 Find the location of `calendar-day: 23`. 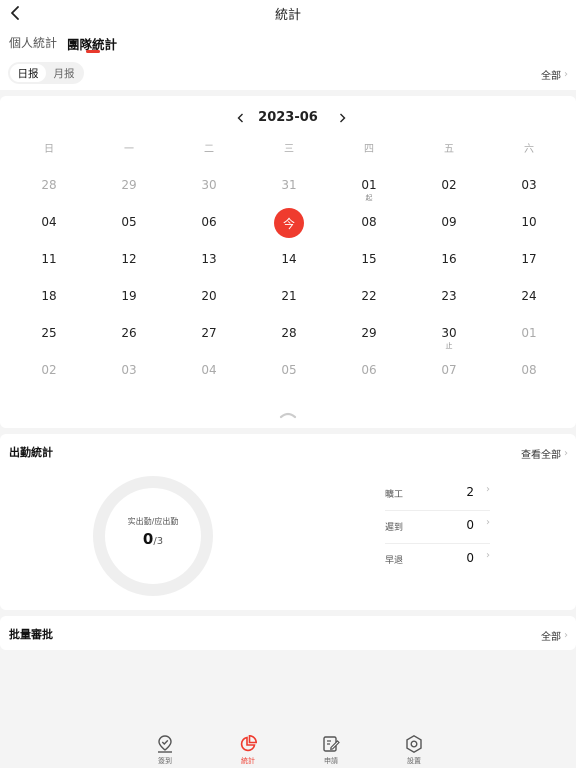

calendar-day: 23 is located at coordinates (449, 297).